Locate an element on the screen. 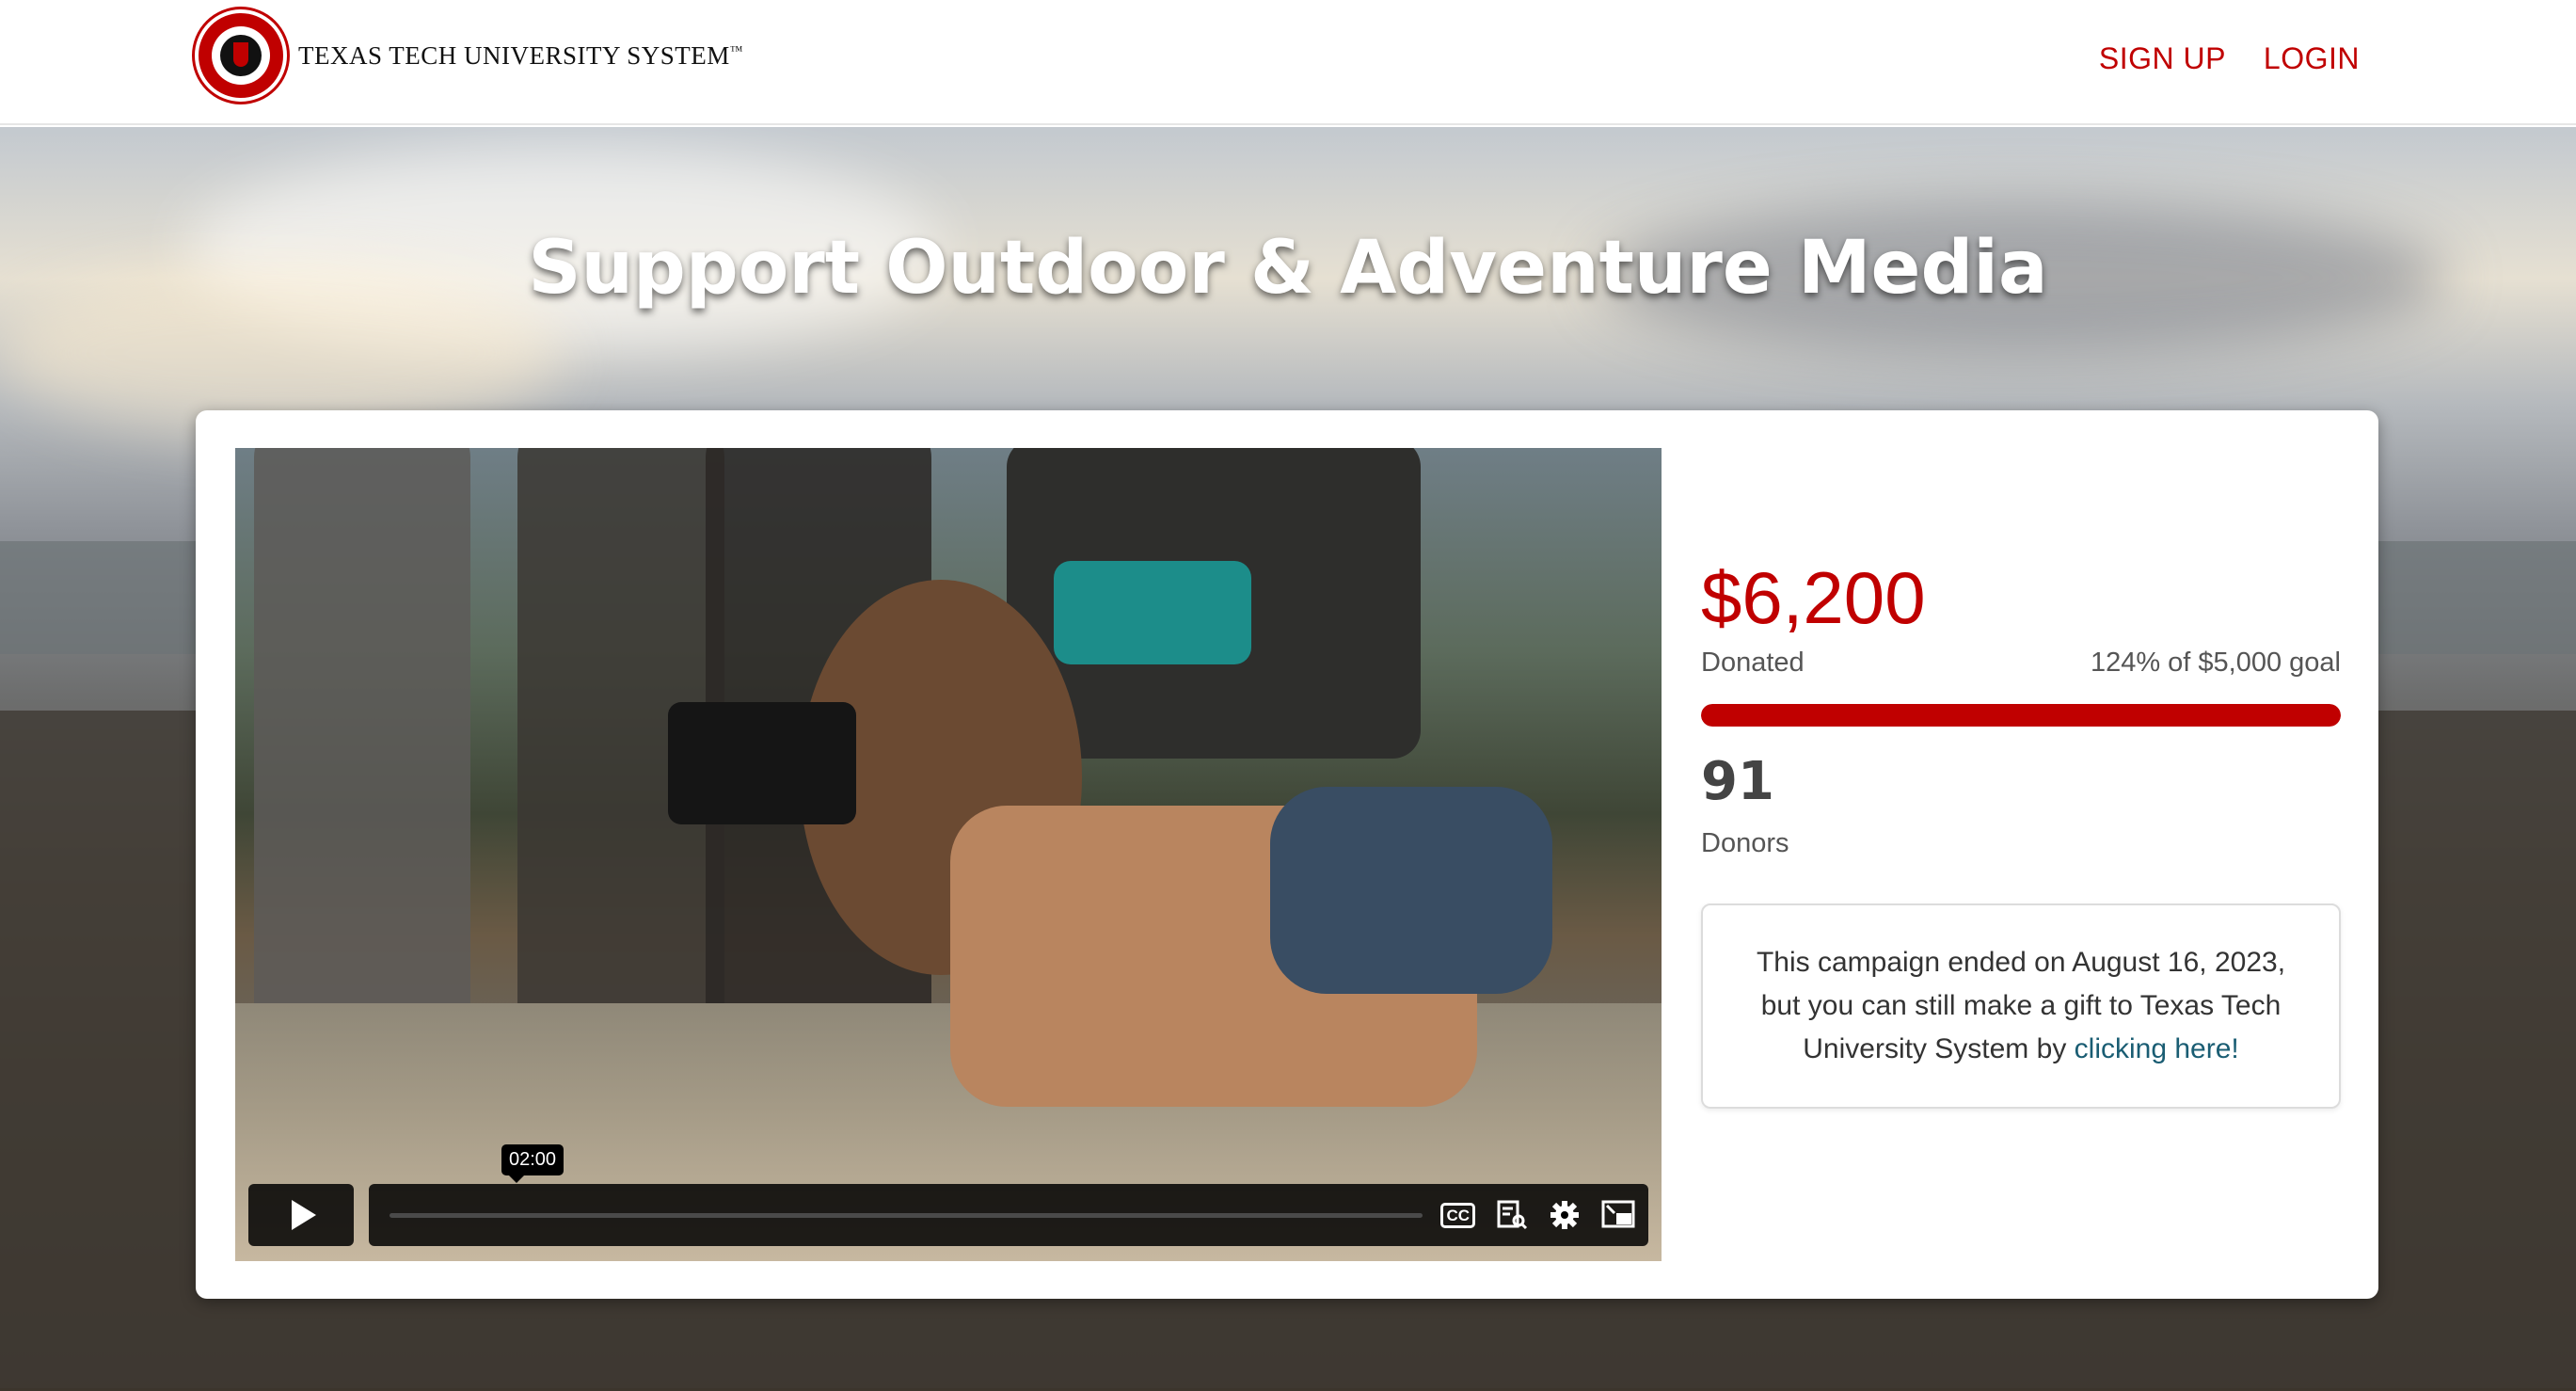 The height and width of the screenshot is (1391, 2576). header-nav: SIGN UP LOGIN is located at coordinates (2229, 59).